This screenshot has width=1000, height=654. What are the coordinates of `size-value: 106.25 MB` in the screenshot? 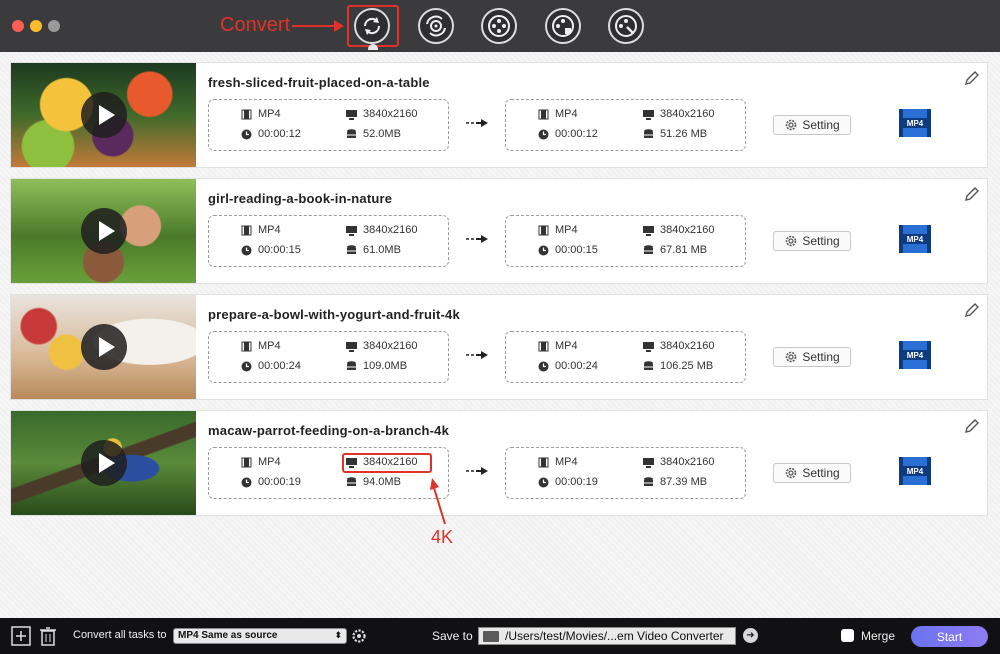 It's located at (687, 366).